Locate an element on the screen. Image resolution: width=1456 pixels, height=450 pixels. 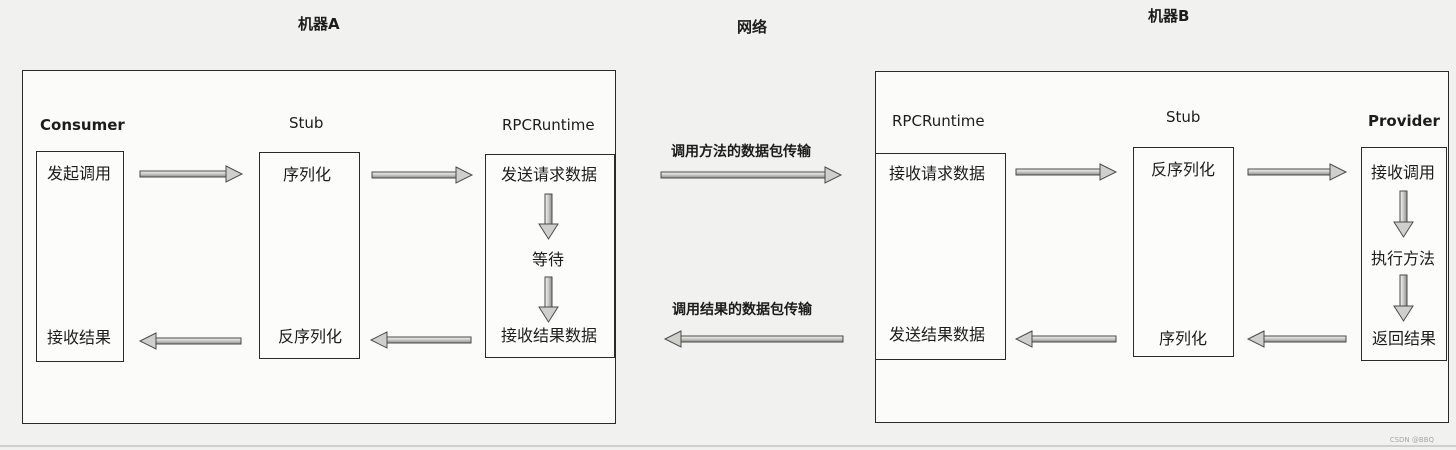
arrow-stub-to-runtime is located at coordinates (422, 175).